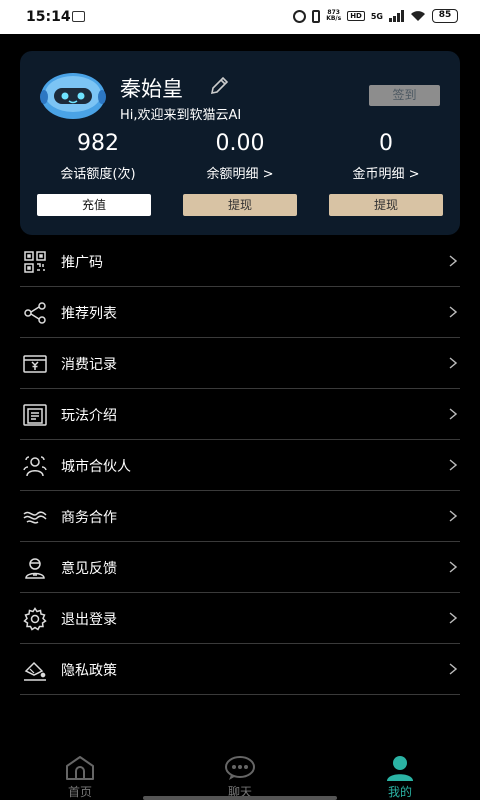 The height and width of the screenshot is (800, 480). I want to click on bottom-navigation: 首页 聊天 我的, so click(240, 773).